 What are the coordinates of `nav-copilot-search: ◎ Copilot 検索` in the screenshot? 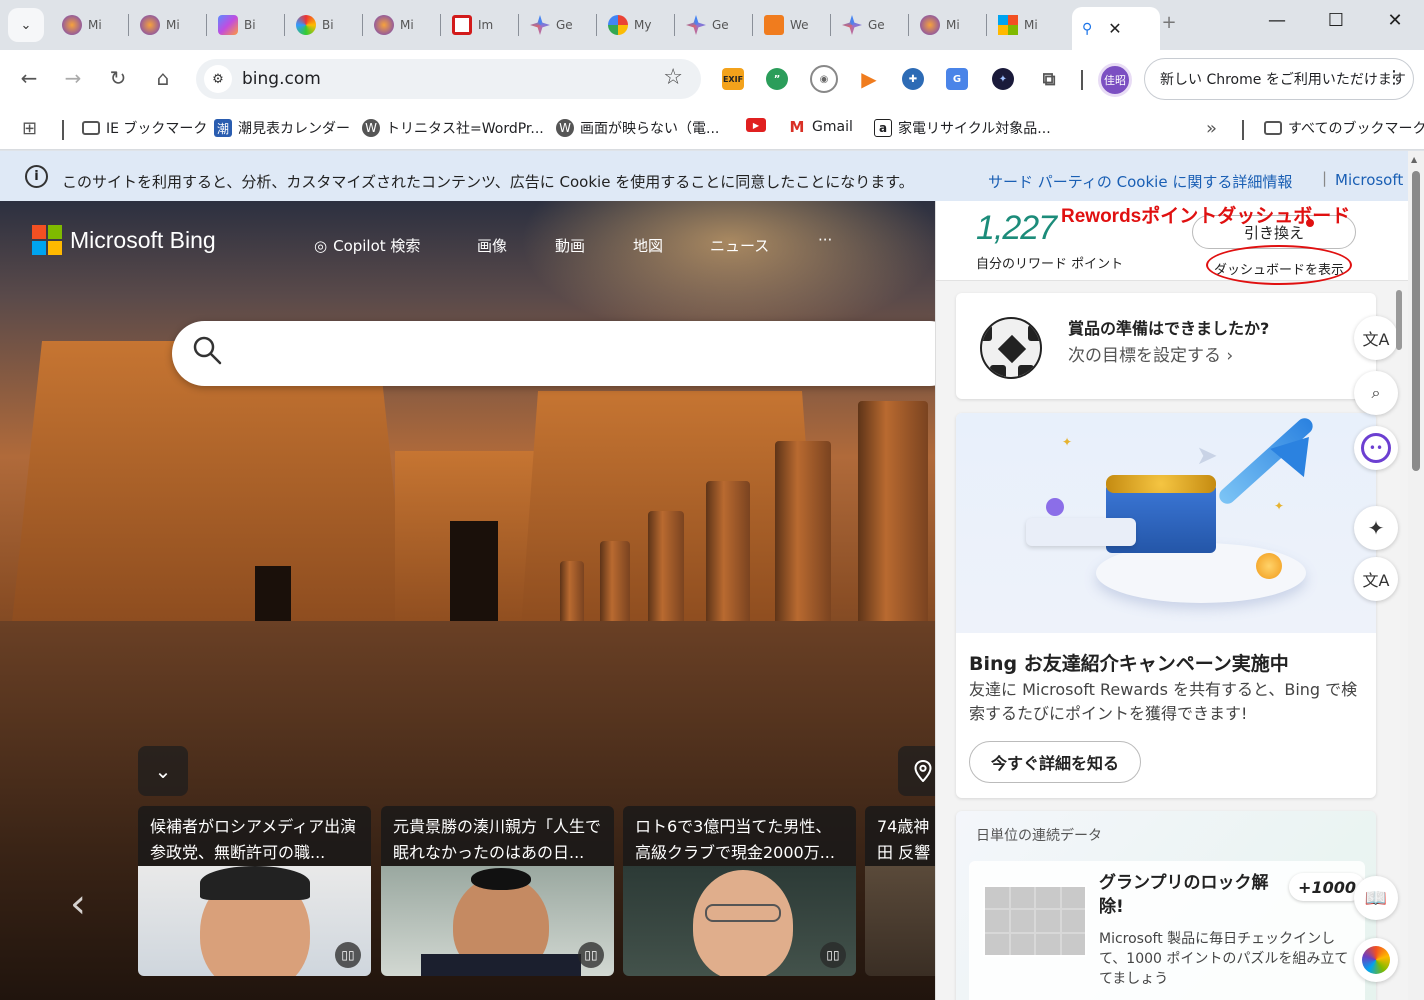 It's located at (367, 245).